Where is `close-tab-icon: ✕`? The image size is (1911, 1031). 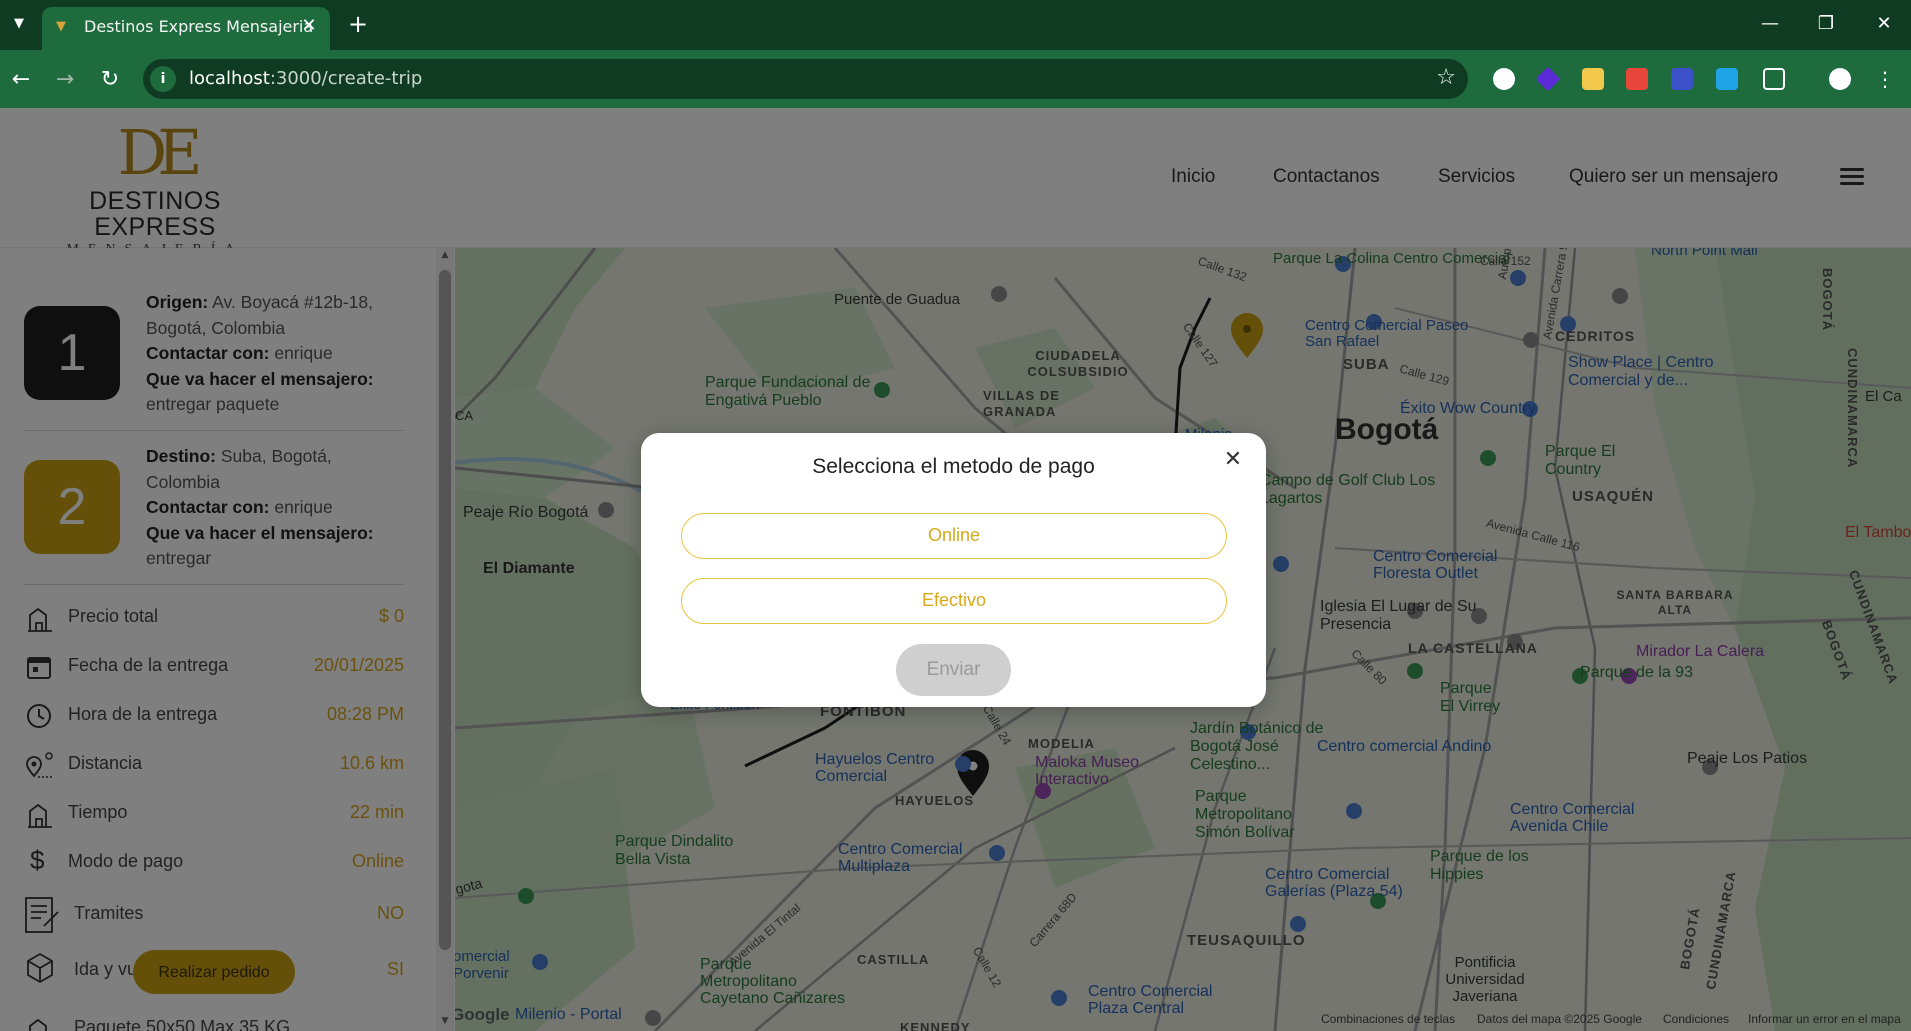 close-tab-icon: ✕ is located at coordinates (309, 26).